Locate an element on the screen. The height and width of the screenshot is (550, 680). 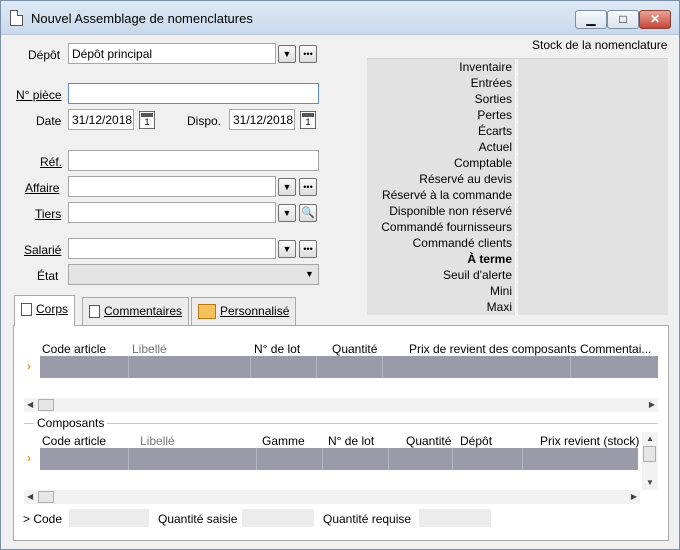
stock-row-label: Seuil d'alerte is located at coordinates (441, 275).